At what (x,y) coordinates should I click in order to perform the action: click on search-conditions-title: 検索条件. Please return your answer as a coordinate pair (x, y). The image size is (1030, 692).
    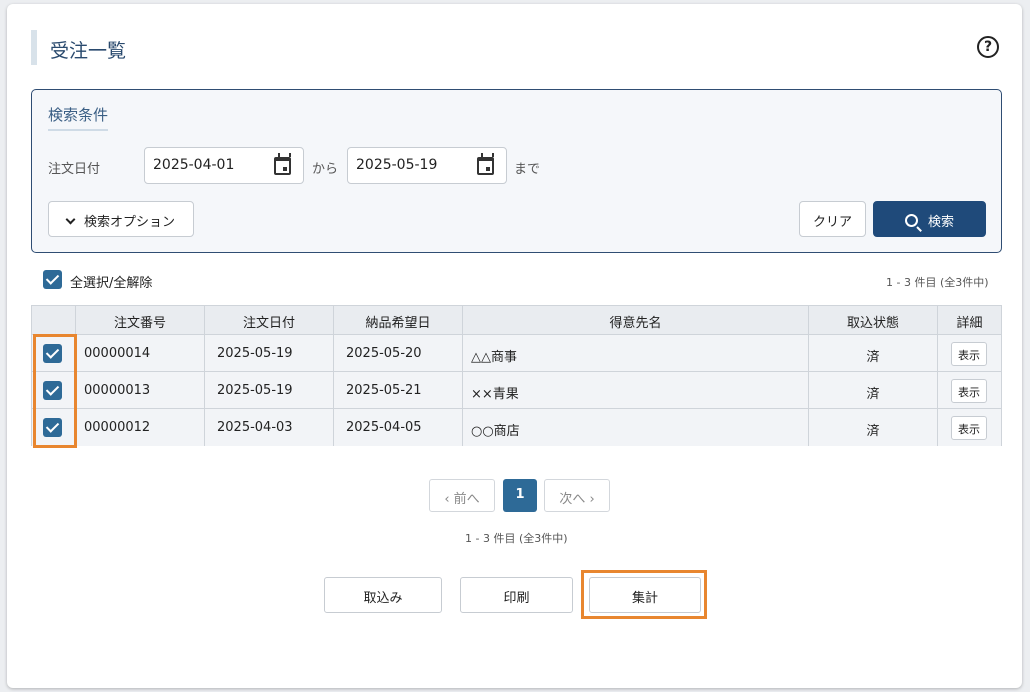
    Looking at the image, I should click on (78, 117).